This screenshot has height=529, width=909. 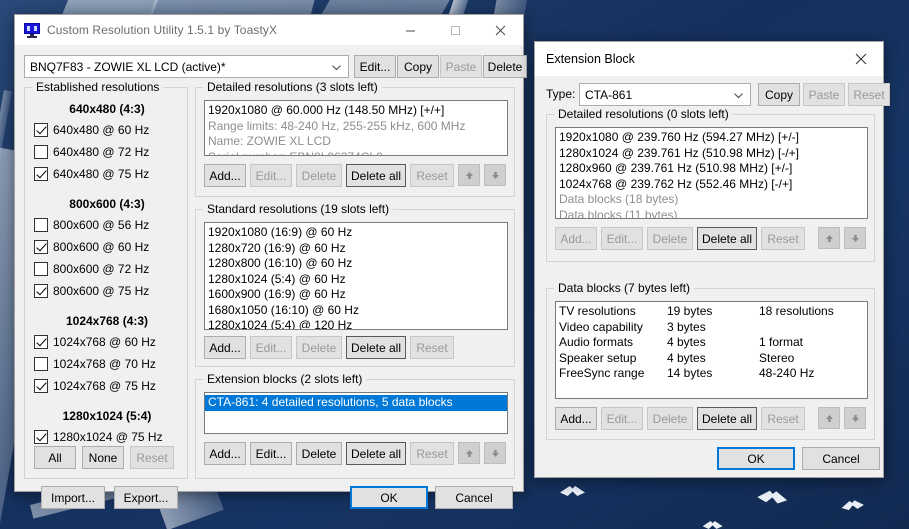 I want to click on list-item: Data blocks (11 bytes), so click(x=711, y=213).